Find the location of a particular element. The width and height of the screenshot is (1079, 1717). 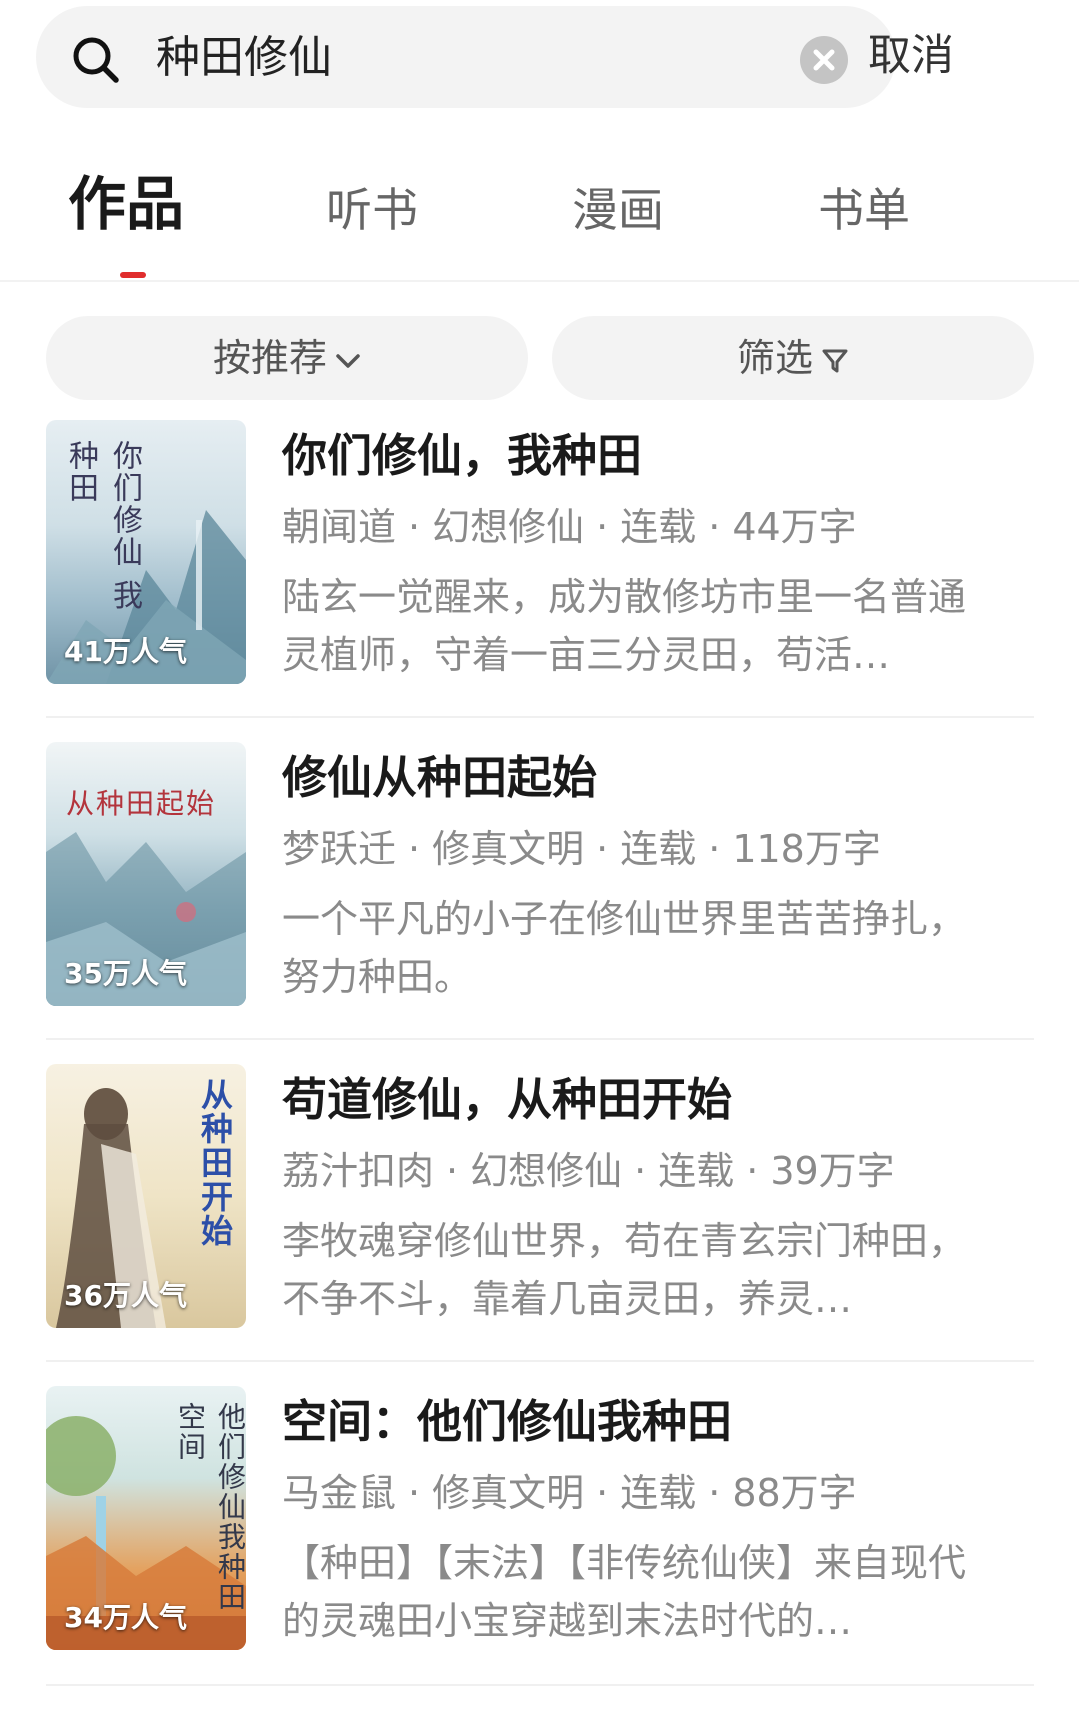

book-meta: 梦跃迁 · 修真文明 · 连载 · 118万字 is located at coordinates (581, 849).